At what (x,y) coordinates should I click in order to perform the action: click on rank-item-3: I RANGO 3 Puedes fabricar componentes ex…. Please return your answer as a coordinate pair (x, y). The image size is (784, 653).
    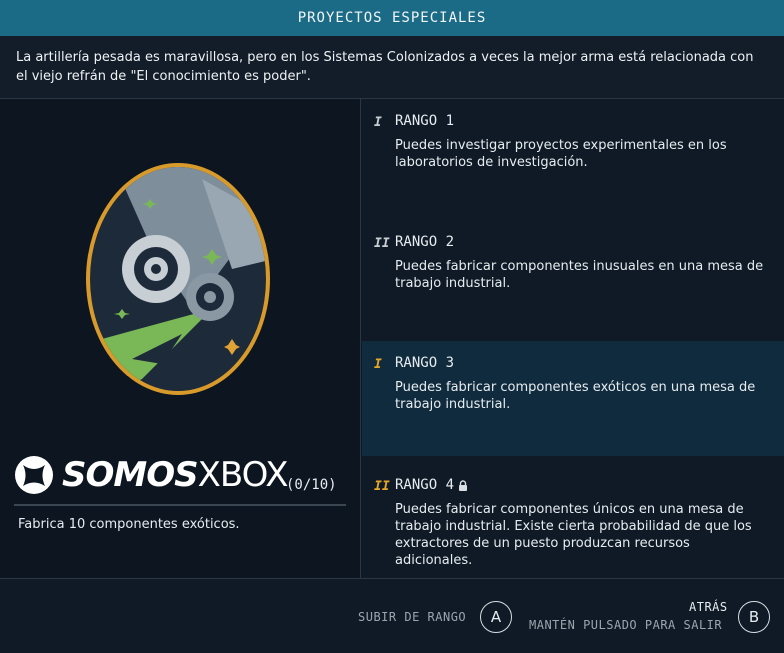
    Looking at the image, I should click on (573, 398).